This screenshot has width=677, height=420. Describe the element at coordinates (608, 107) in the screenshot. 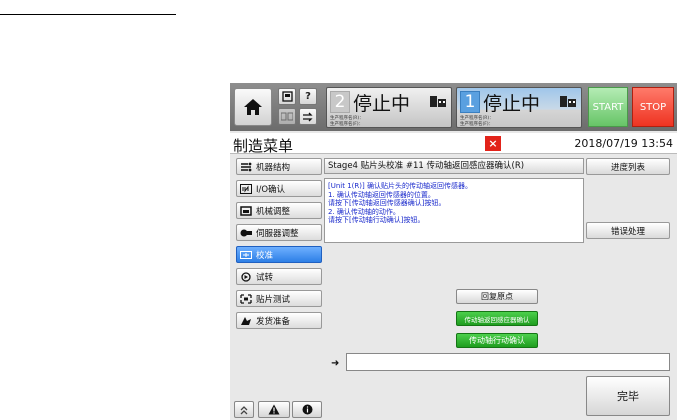

I see `start-button: START` at that location.